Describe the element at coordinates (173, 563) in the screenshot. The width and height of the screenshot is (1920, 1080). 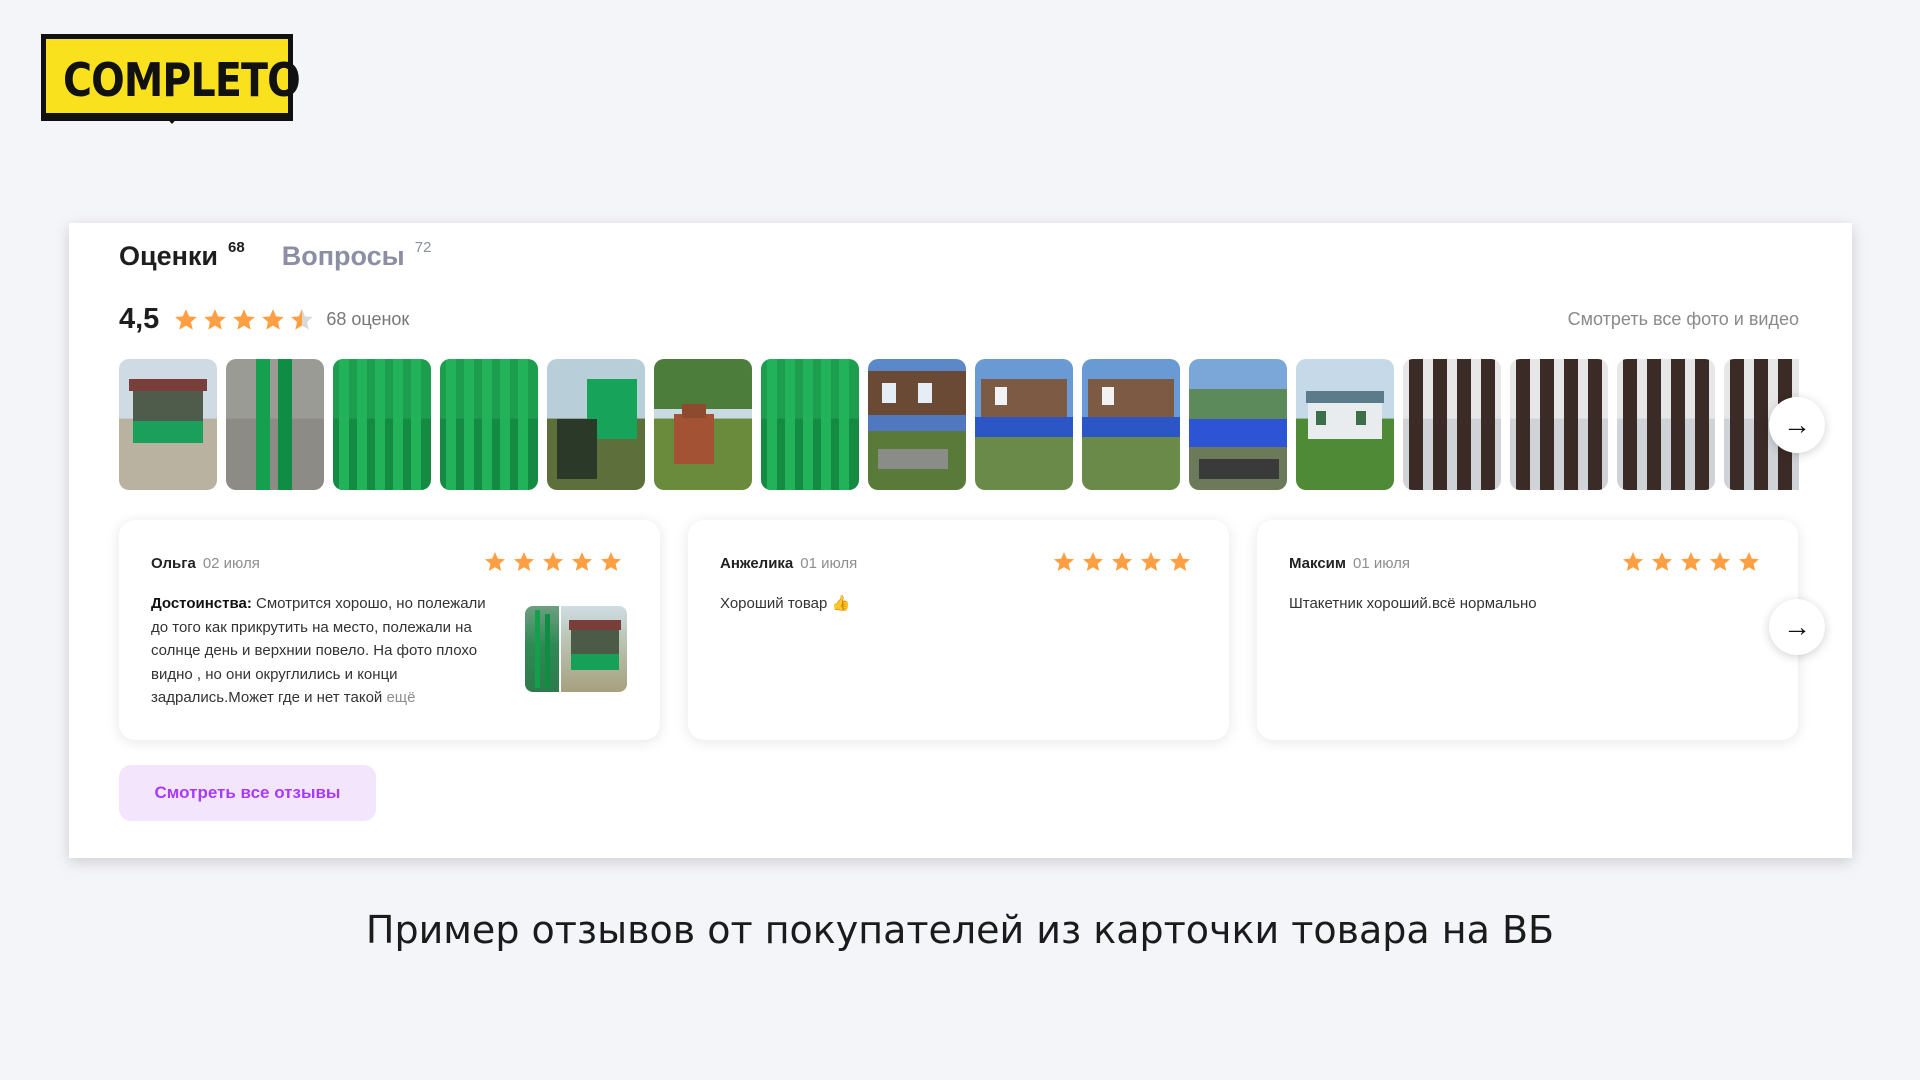
I see `review-author: Ольга` at that location.